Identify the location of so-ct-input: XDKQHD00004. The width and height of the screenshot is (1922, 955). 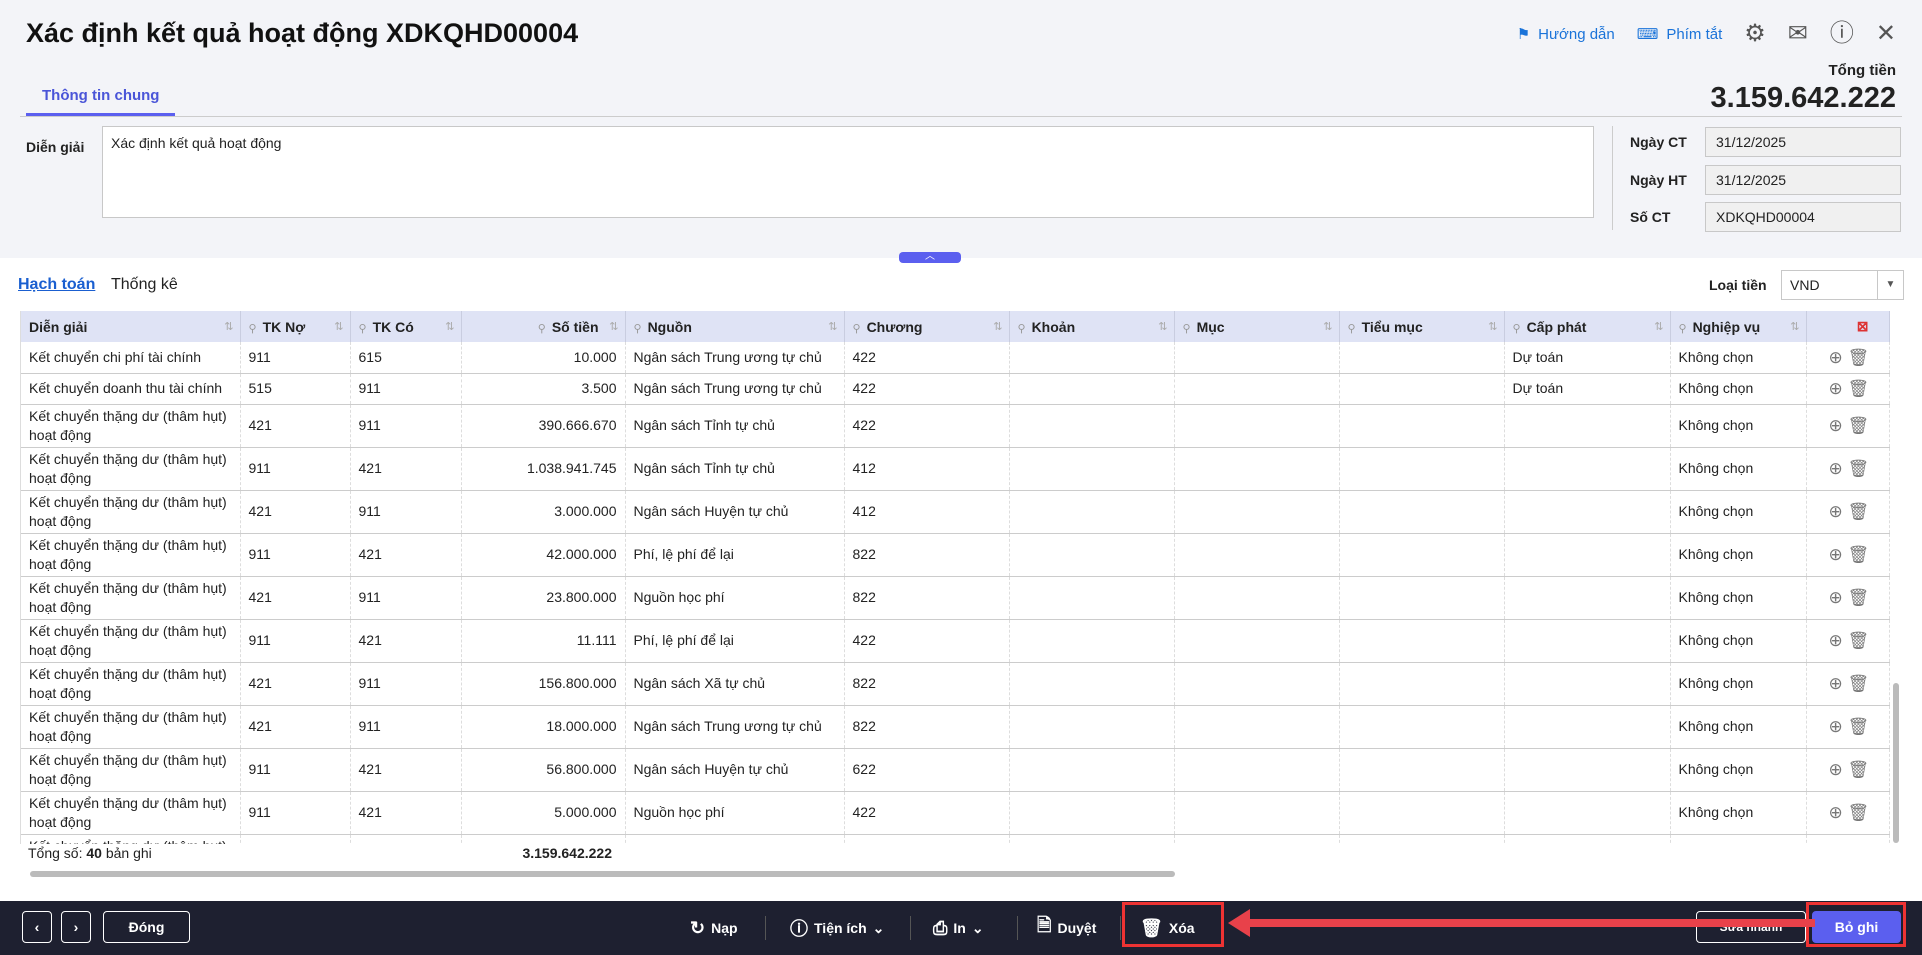
(1803, 217).